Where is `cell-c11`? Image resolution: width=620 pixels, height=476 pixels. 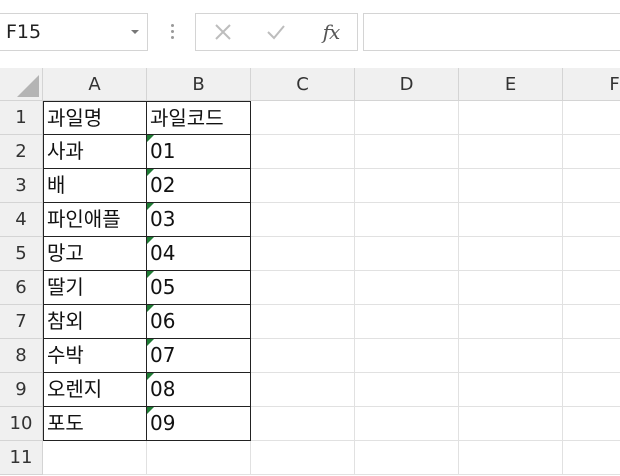 cell-c11 is located at coordinates (303, 458).